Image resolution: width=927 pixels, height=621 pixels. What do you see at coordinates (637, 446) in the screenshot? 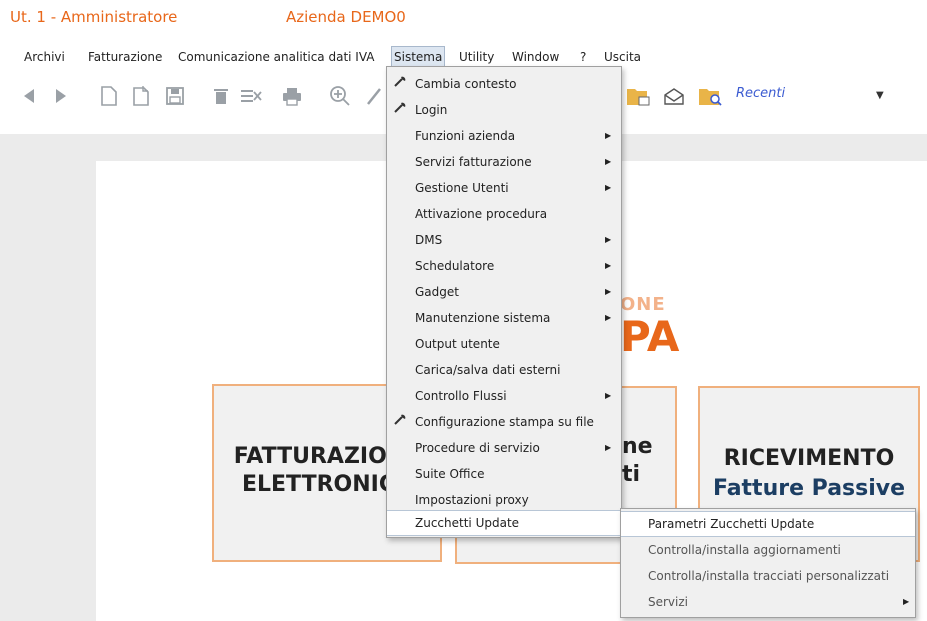
I see `card-middle-line1: ne` at bounding box center [637, 446].